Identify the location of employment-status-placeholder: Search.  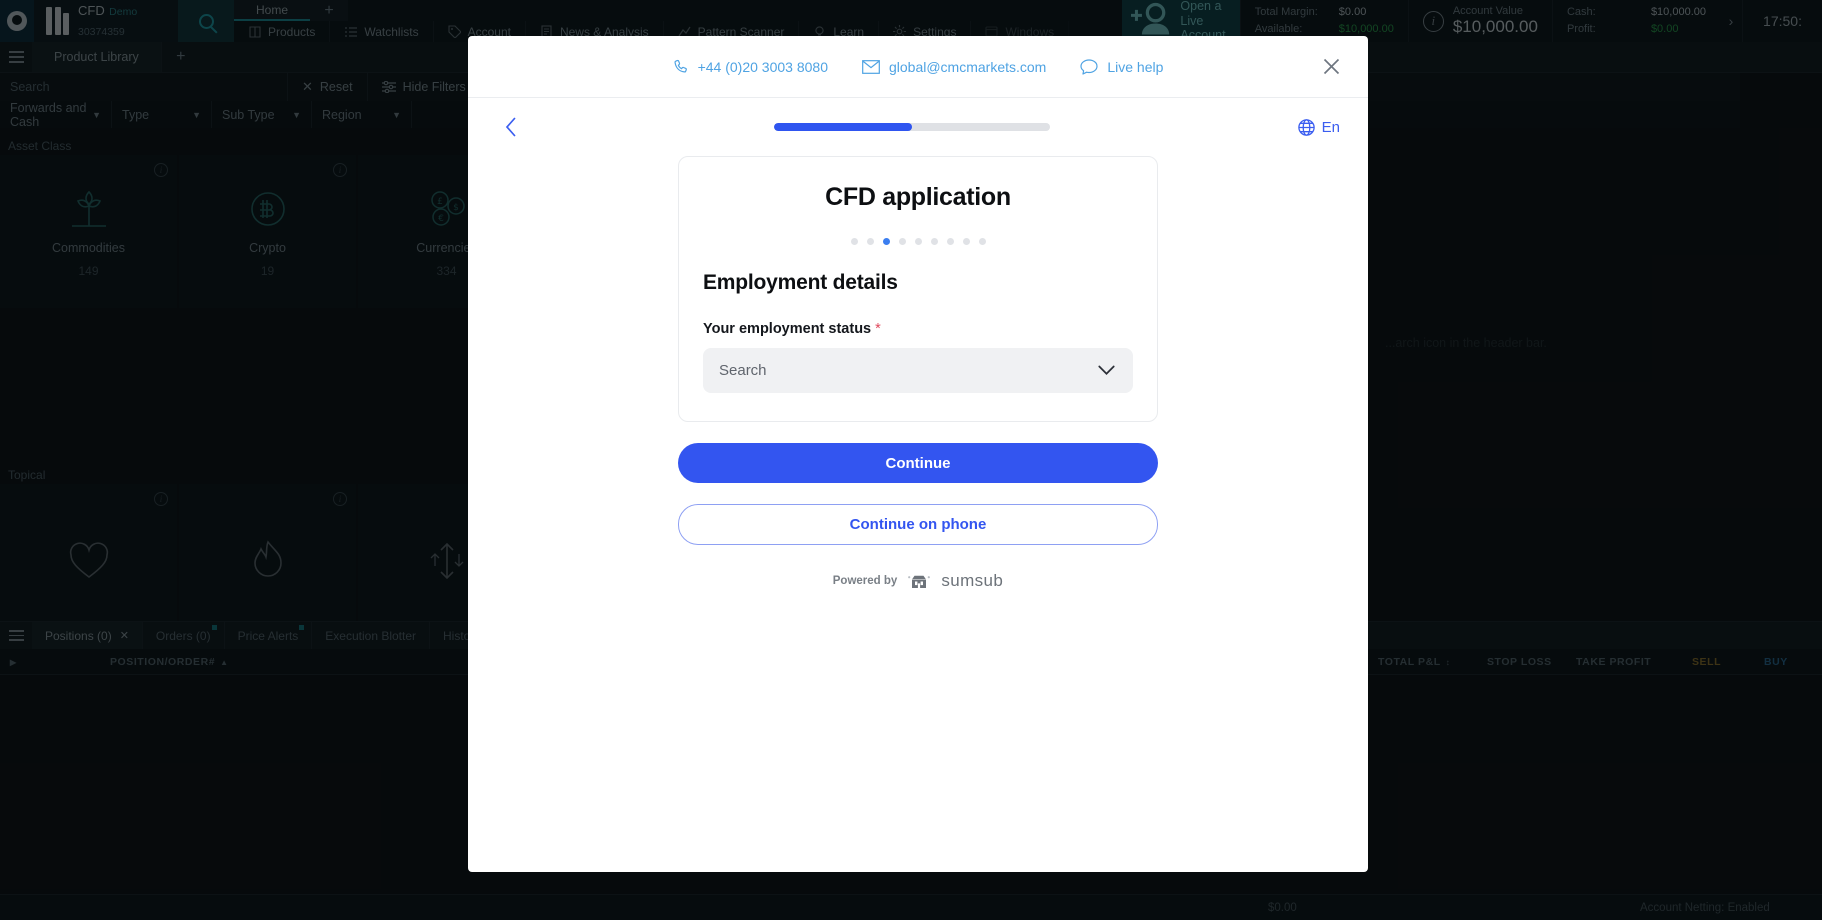
(743, 370).